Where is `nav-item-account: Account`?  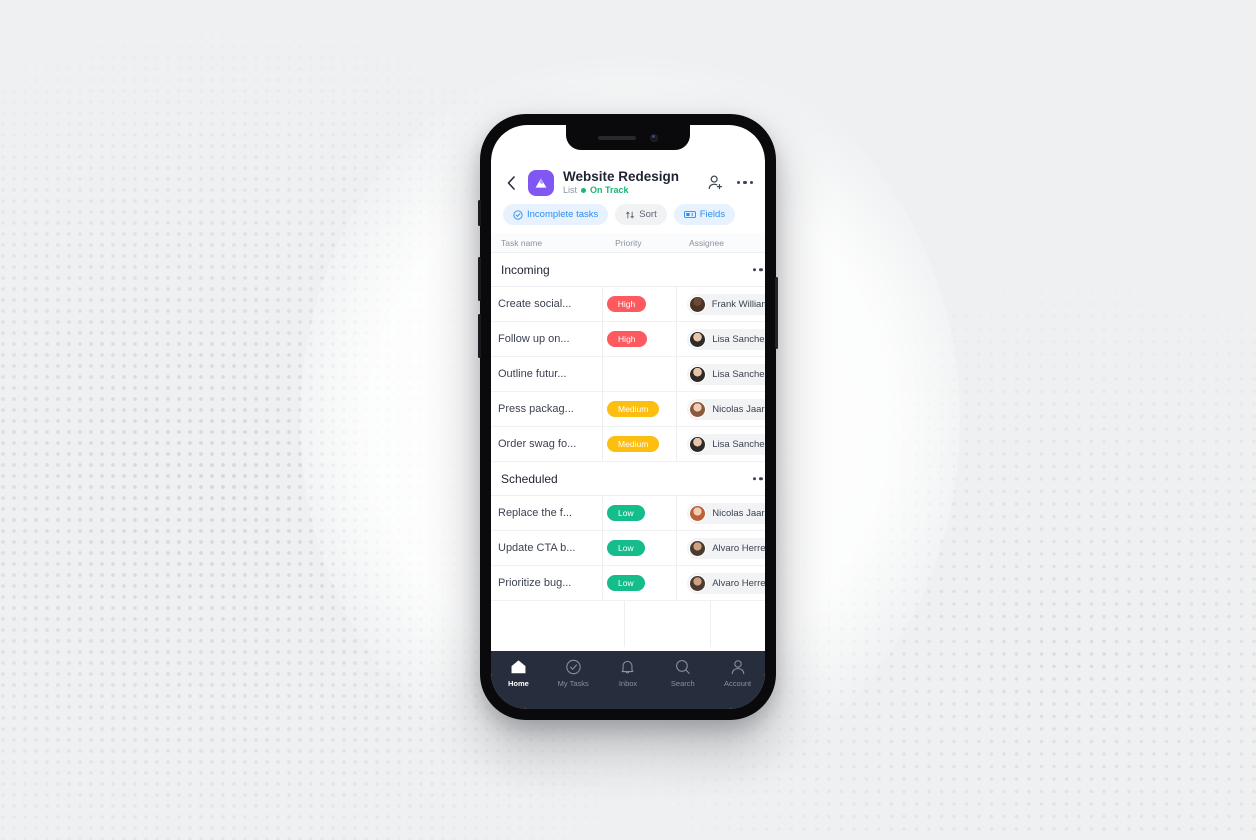
nav-item-account: Account is located at coordinates (737, 673).